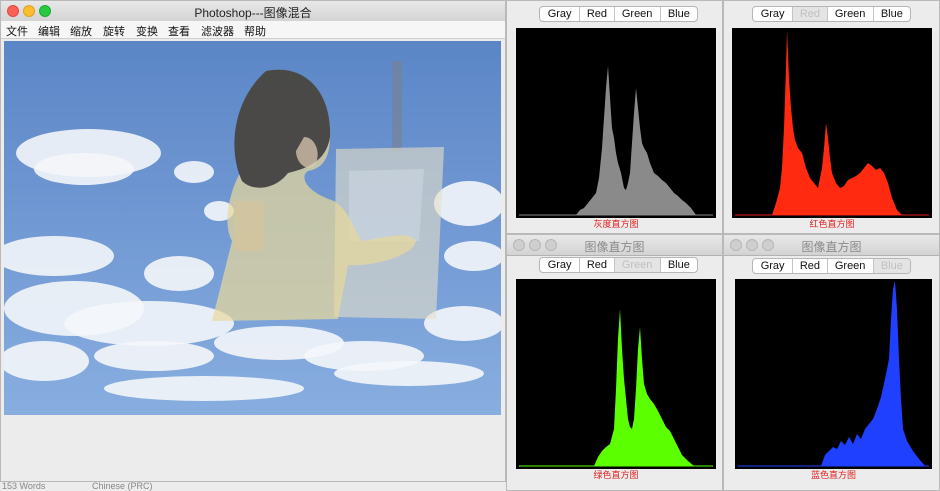 Image resolution: width=940 pixels, height=491 pixels. I want to click on blue-window-titlebar: 图像直方图, so click(831, 245).